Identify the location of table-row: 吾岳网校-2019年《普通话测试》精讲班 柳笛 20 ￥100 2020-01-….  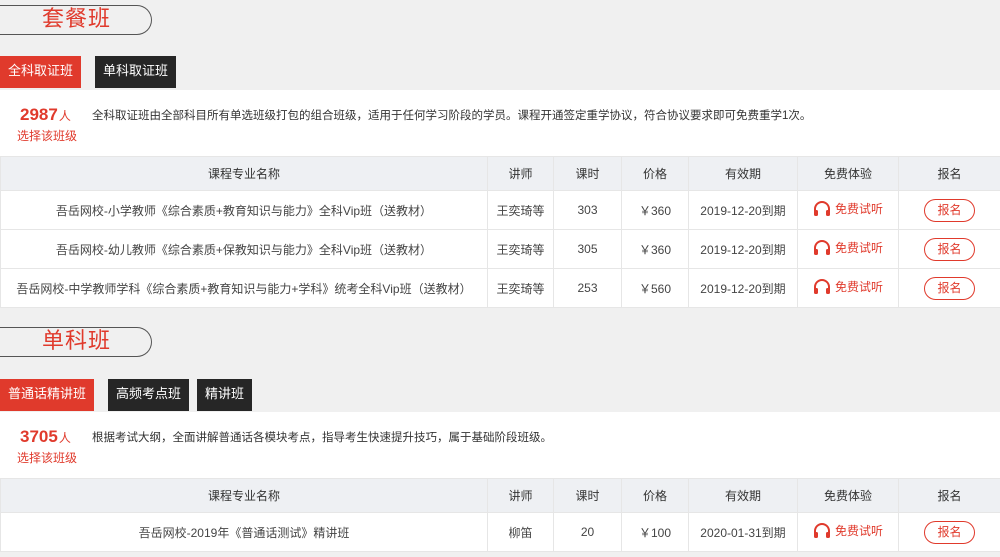
(500, 532).